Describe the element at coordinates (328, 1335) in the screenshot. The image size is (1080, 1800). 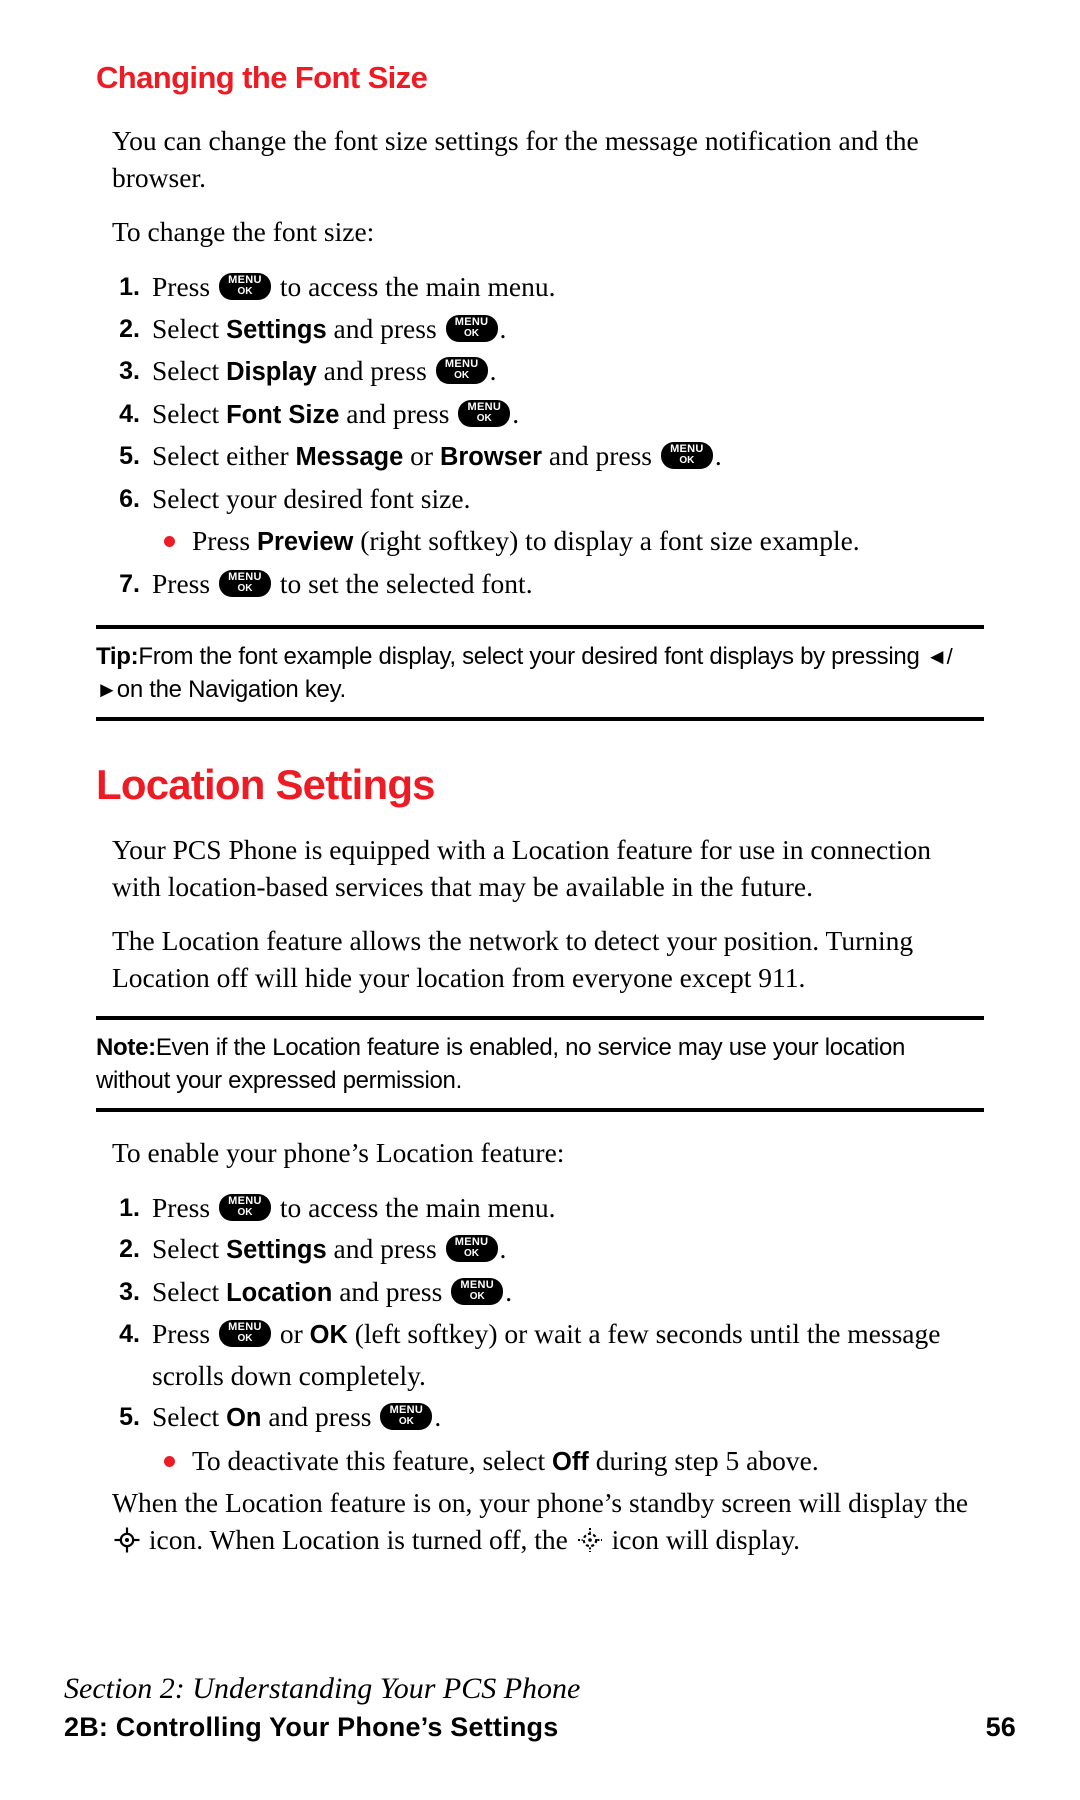
I see `ui-label-ok: OK` at that location.